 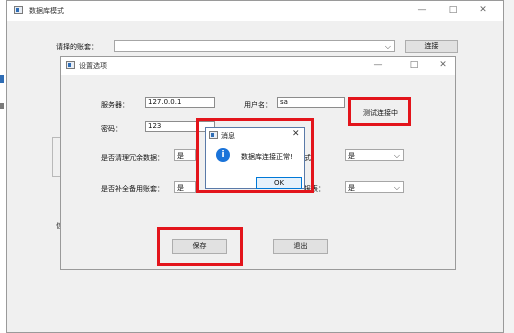 What do you see at coordinates (18, 10) in the screenshot?
I see `app-icon` at bounding box center [18, 10].